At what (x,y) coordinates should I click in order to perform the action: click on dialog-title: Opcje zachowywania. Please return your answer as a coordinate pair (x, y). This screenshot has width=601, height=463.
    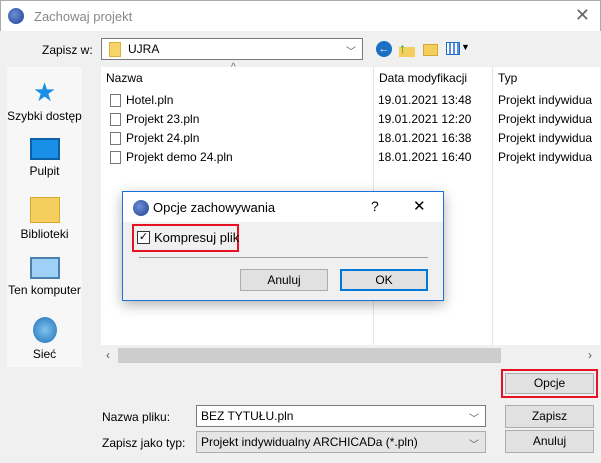
    Looking at the image, I should click on (214, 207).